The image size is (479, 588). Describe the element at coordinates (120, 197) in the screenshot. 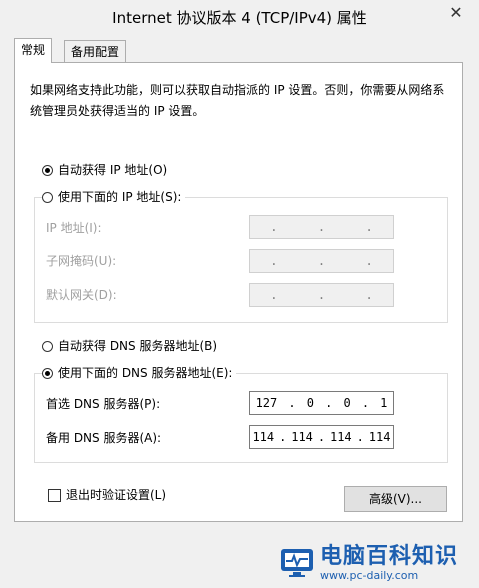

I see `manual-ip-label: 使用下面的 IP 地址(S):` at that location.